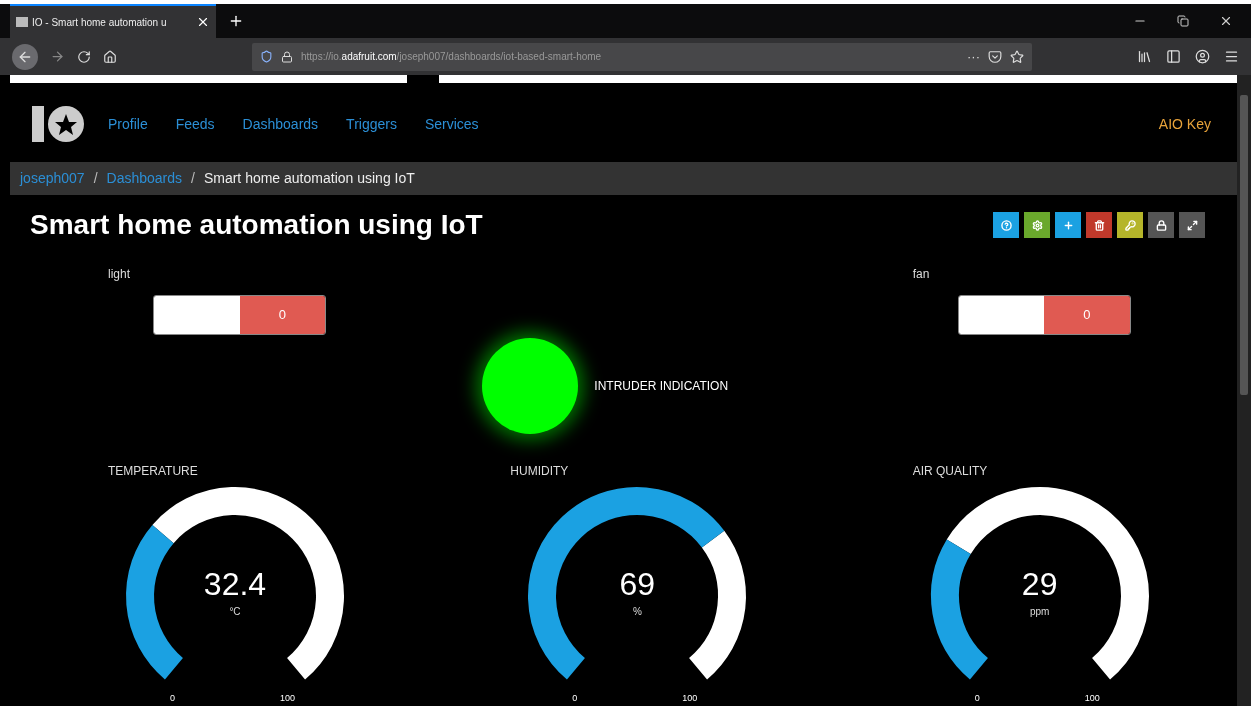  Describe the element at coordinates (1039, 612) in the screenshot. I see `gauge-unit: ppm` at that location.